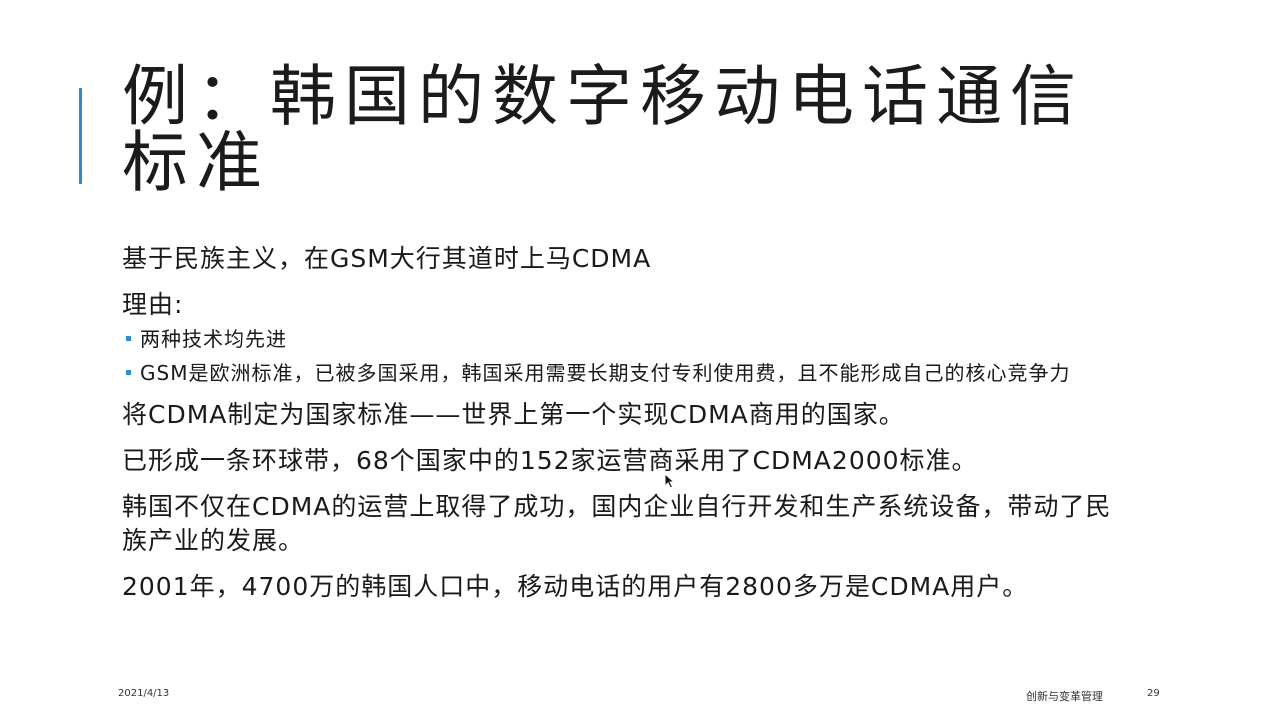 This screenshot has width=1280, height=714. What do you see at coordinates (80, 136) in the screenshot?
I see `title-accent-bar` at bounding box center [80, 136].